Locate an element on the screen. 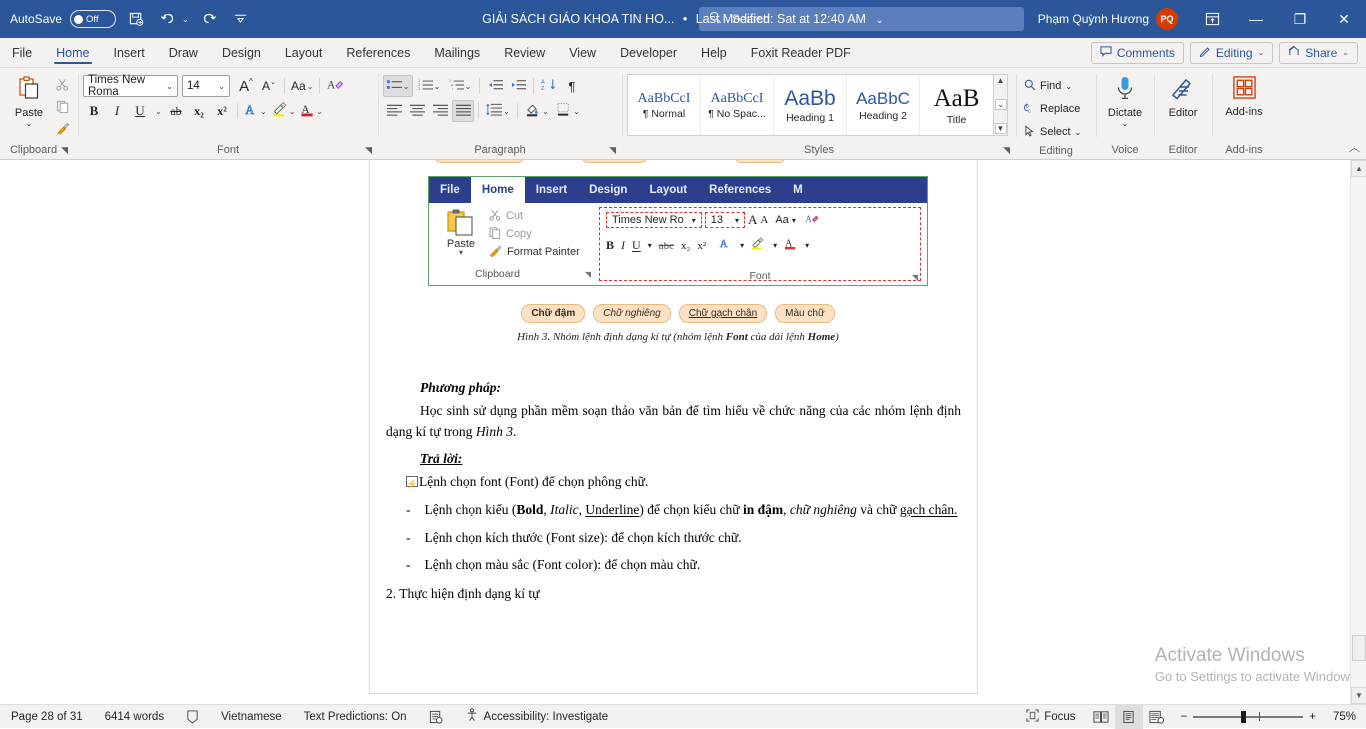  word-count-status: 6414 words is located at coordinates (134, 717).